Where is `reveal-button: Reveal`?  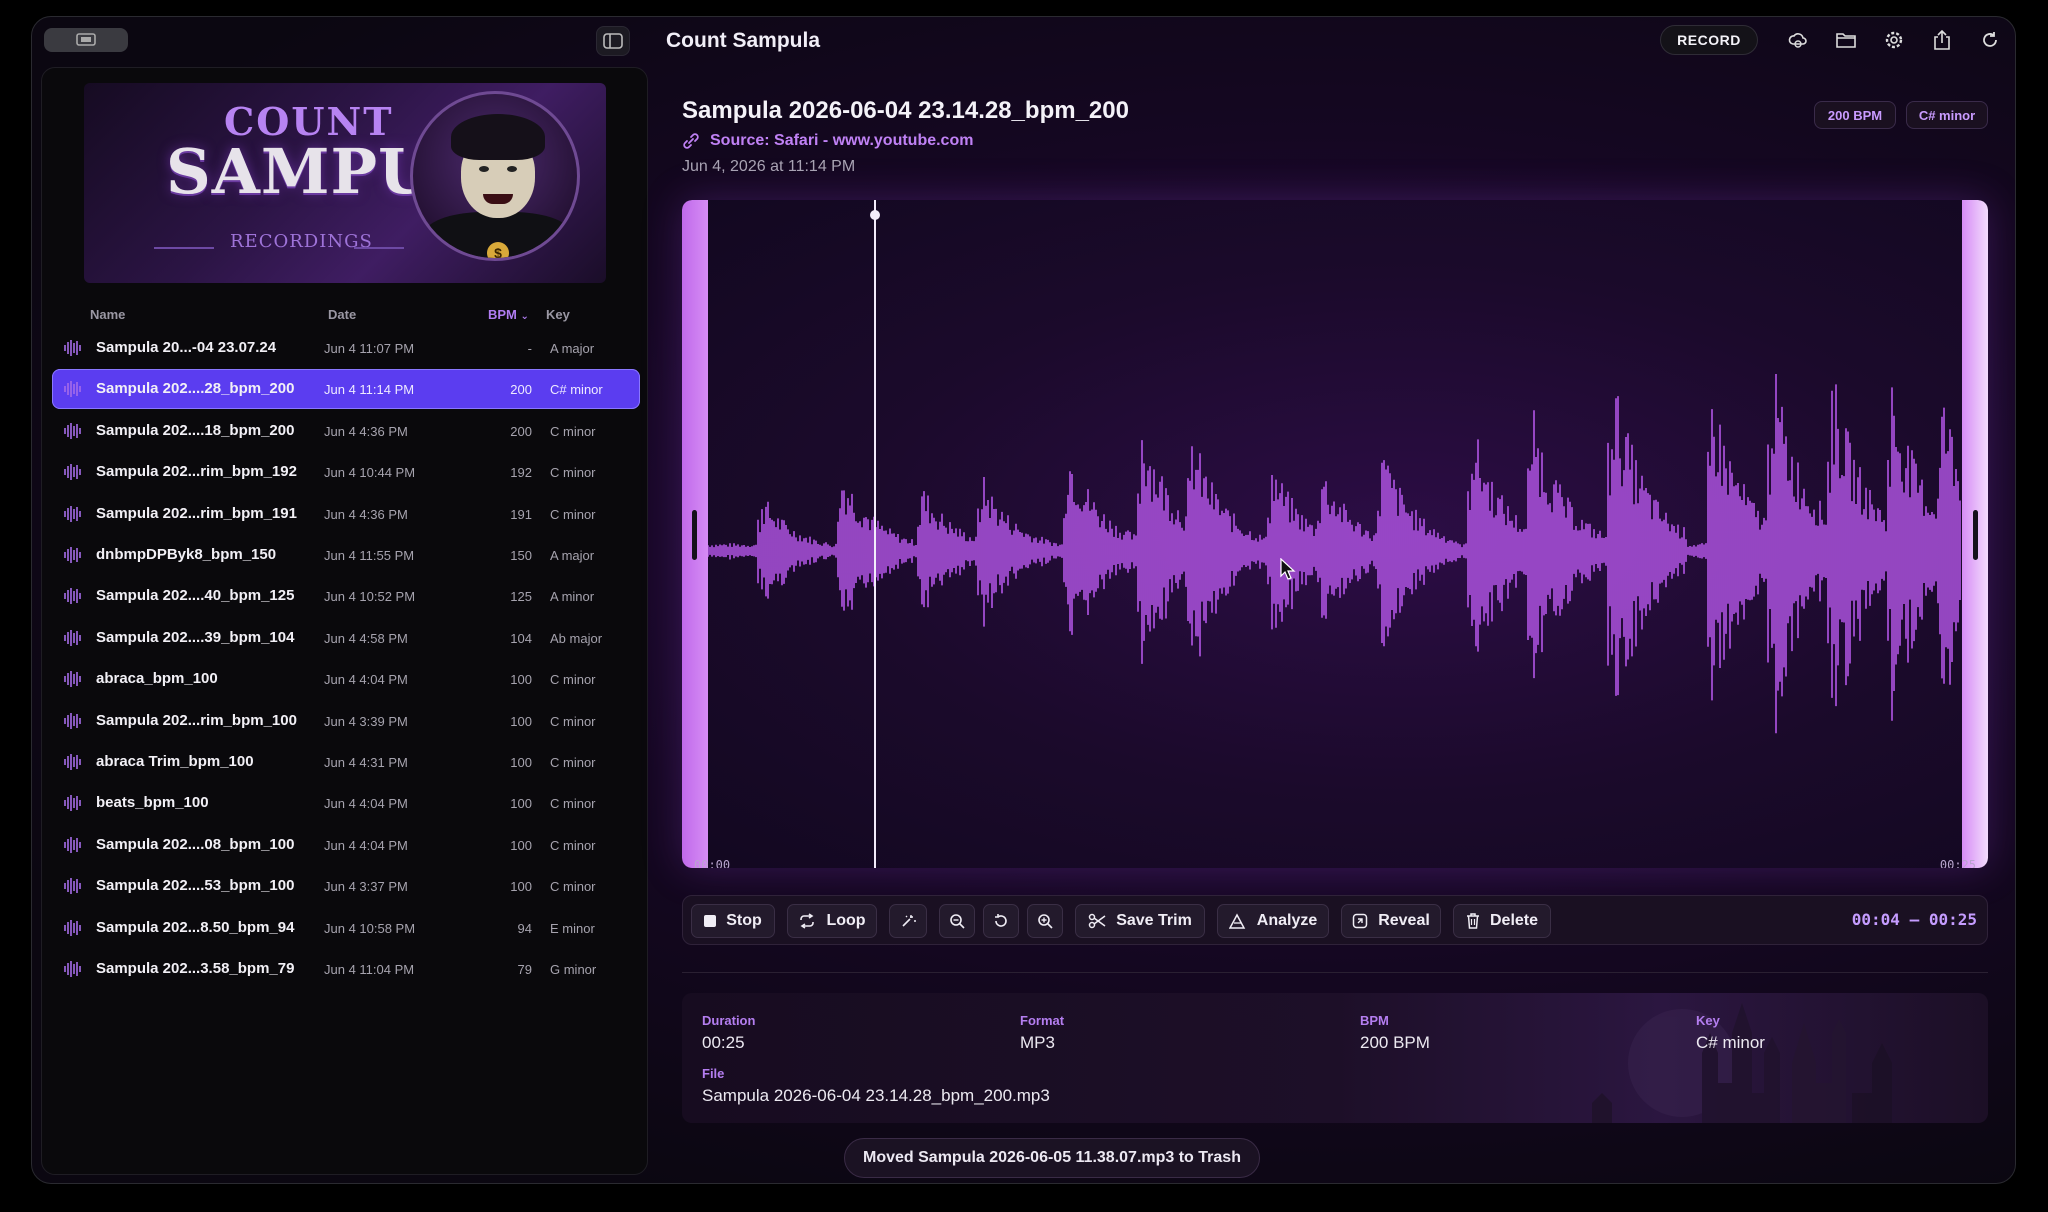 reveal-button: Reveal is located at coordinates (1391, 921).